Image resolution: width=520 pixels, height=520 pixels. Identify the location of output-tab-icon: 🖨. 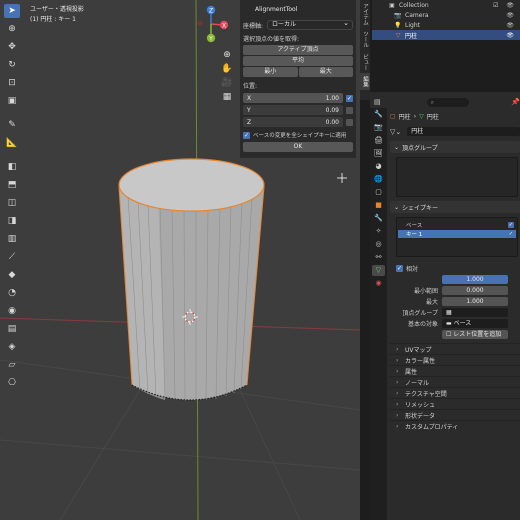
(378, 140).